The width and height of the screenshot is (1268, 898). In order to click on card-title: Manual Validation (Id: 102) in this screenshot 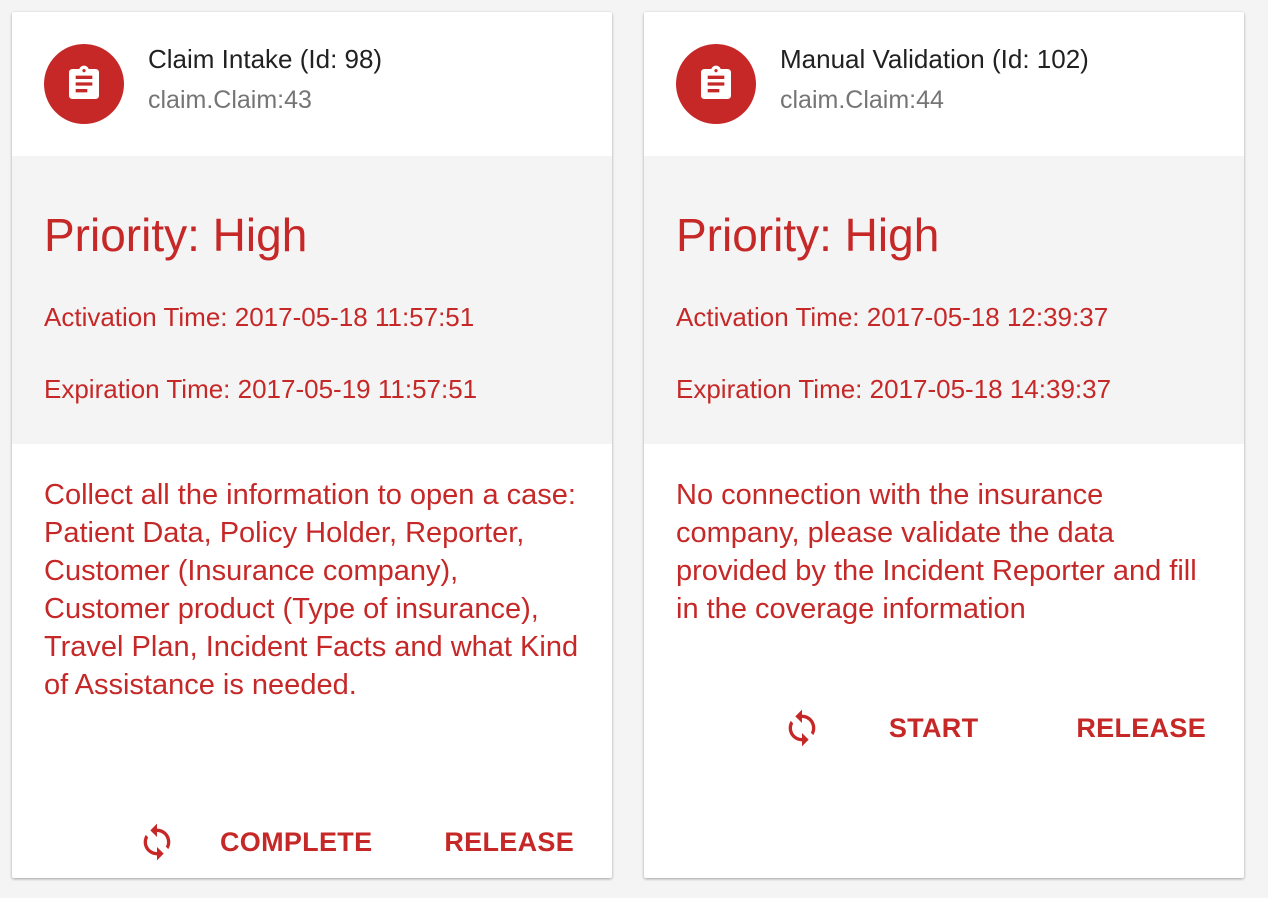, I will do `click(934, 59)`.